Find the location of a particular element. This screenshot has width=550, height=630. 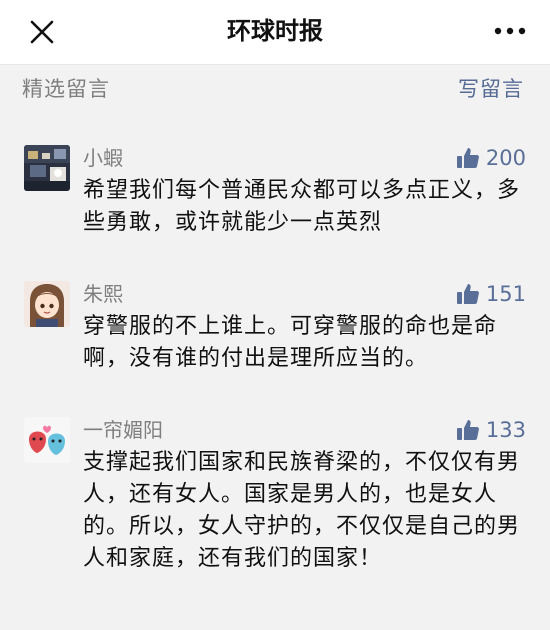

like-button: 200 is located at coordinates (491, 158).